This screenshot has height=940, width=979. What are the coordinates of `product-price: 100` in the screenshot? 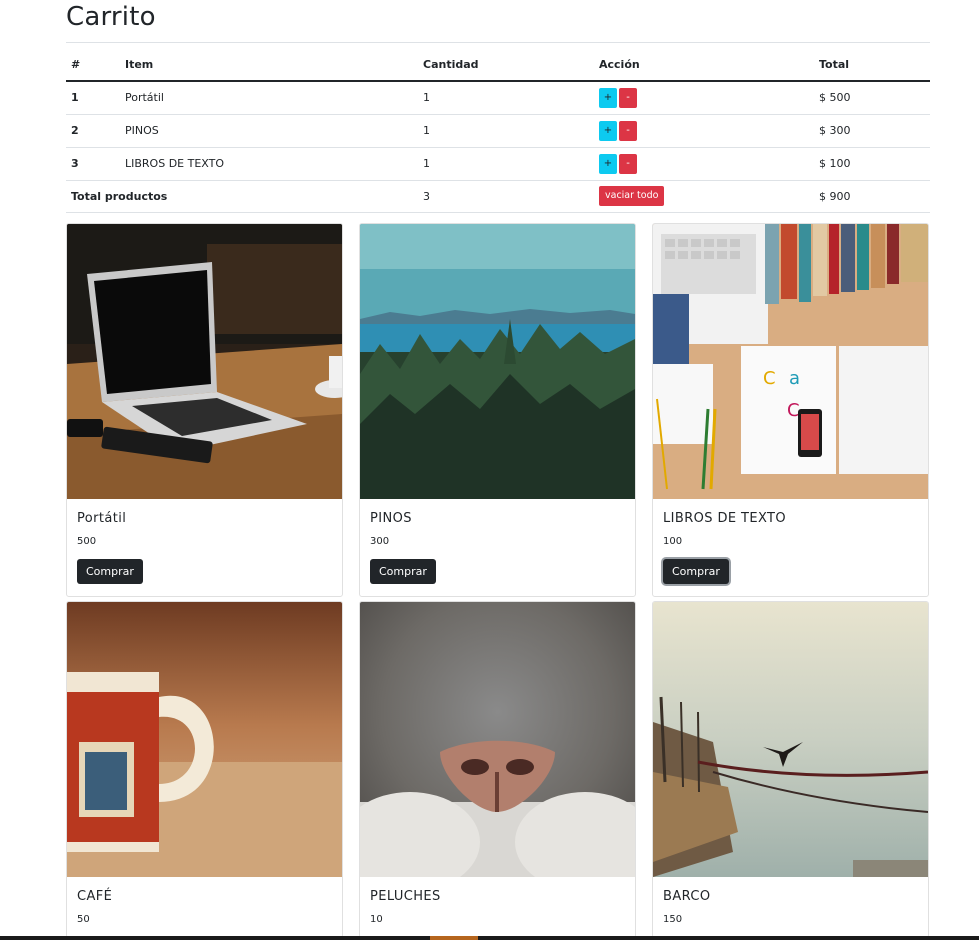 It's located at (673, 541).